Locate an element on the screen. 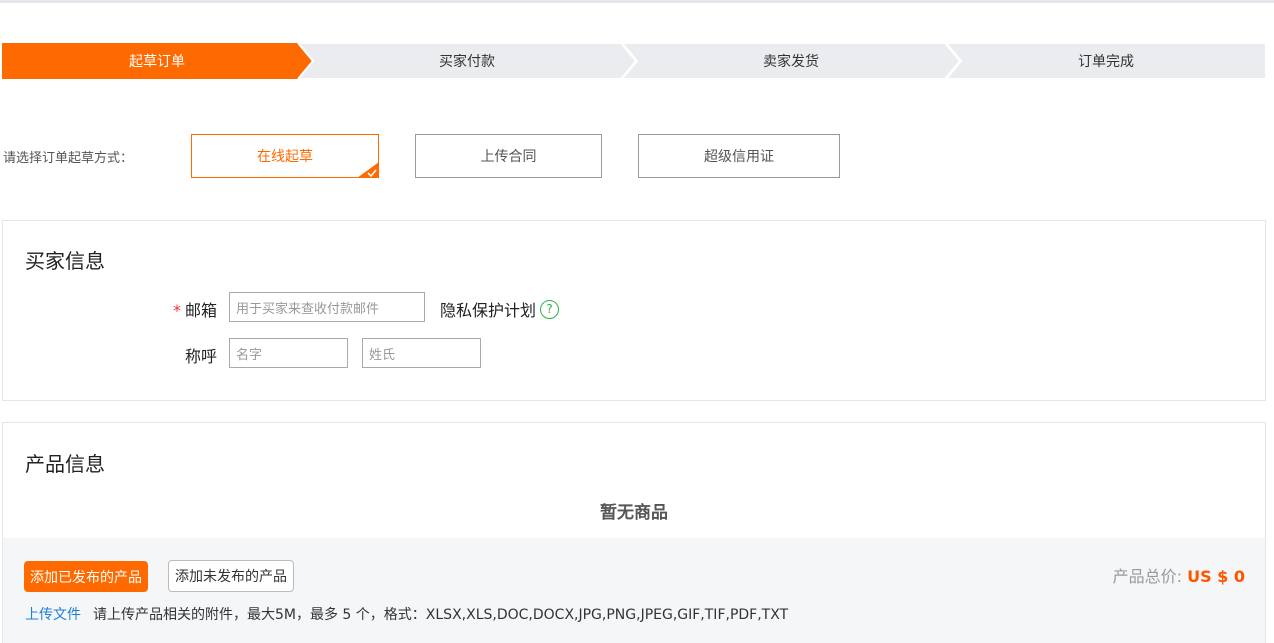 This screenshot has height=643, width=1274. step-label: 买家付款 is located at coordinates (467, 62).